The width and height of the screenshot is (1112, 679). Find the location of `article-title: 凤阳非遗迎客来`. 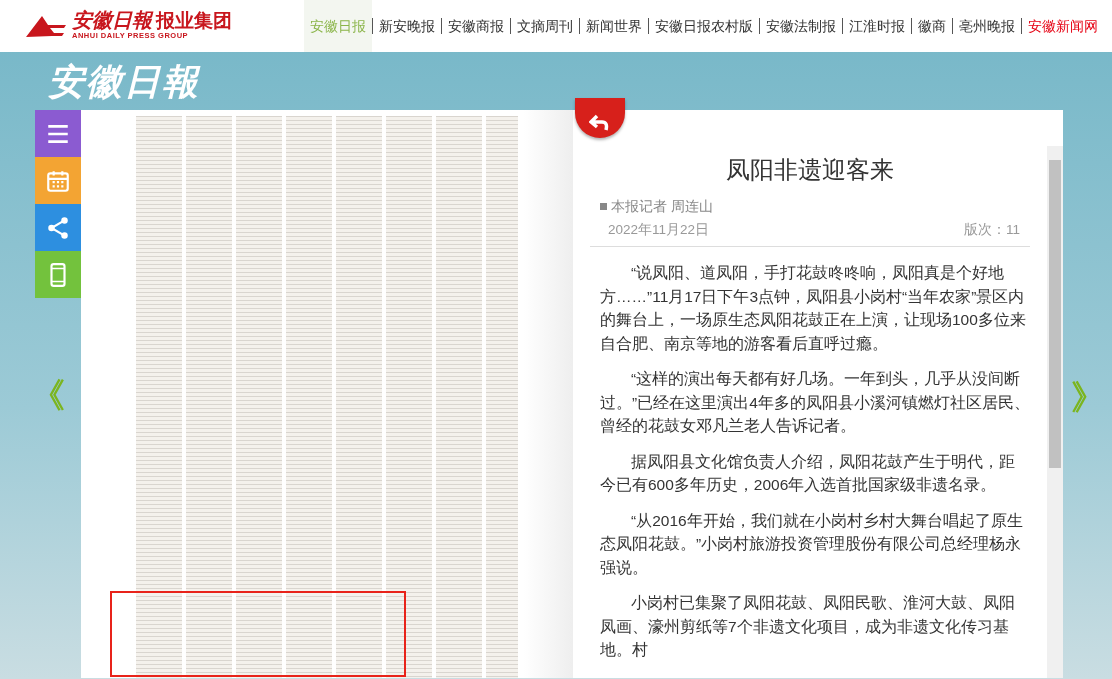

article-title: 凤阳非遗迎客来 is located at coordinates (810, 170).